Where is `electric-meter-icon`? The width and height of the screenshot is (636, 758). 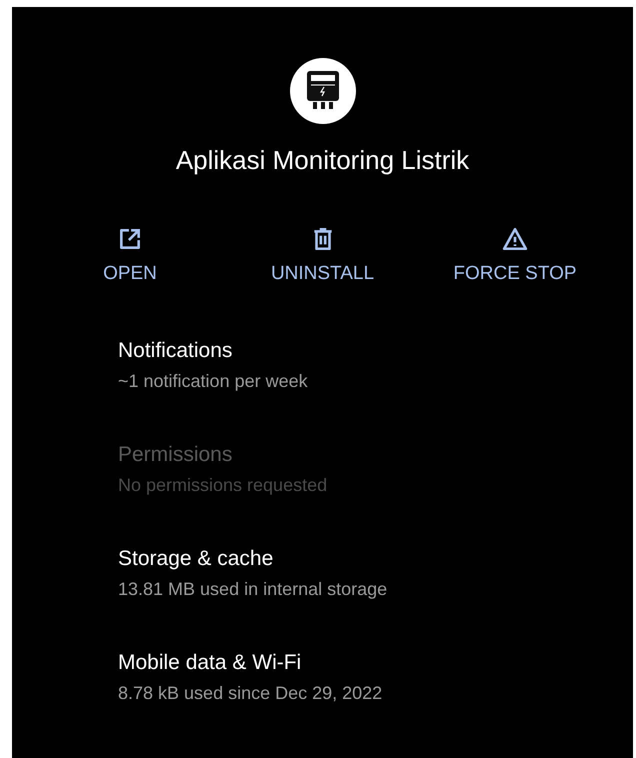 electric-meter-icon is located at coordinates (323, 91).